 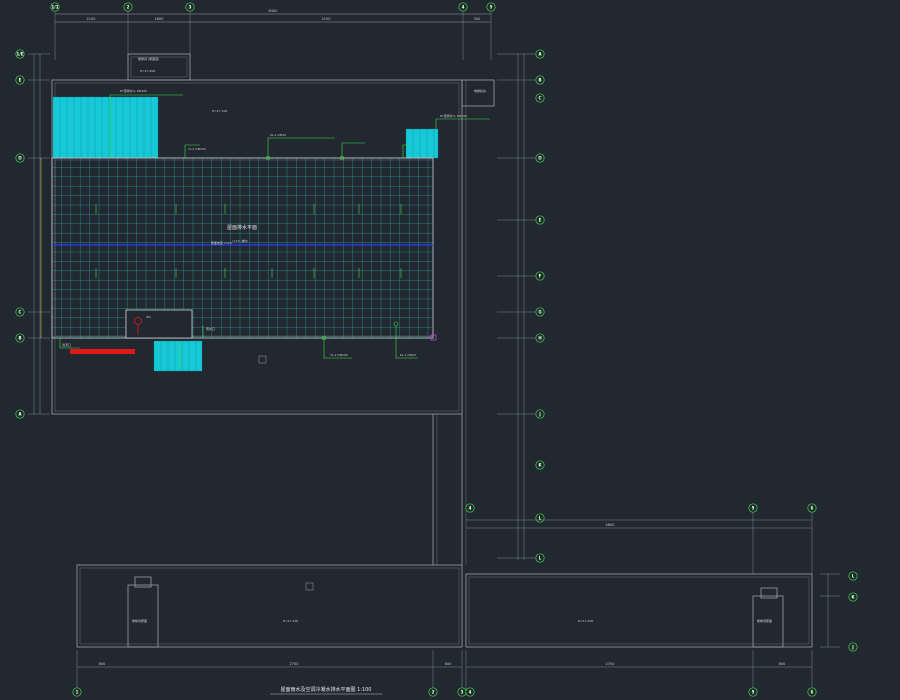 I want to click on axis-bubble-lower-side-1: L, so click(x=853, y=576).